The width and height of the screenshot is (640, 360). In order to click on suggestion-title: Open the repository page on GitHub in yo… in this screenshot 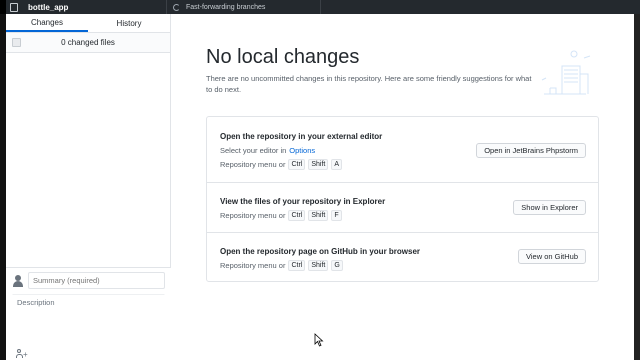, I will do `click(320, 251)`.